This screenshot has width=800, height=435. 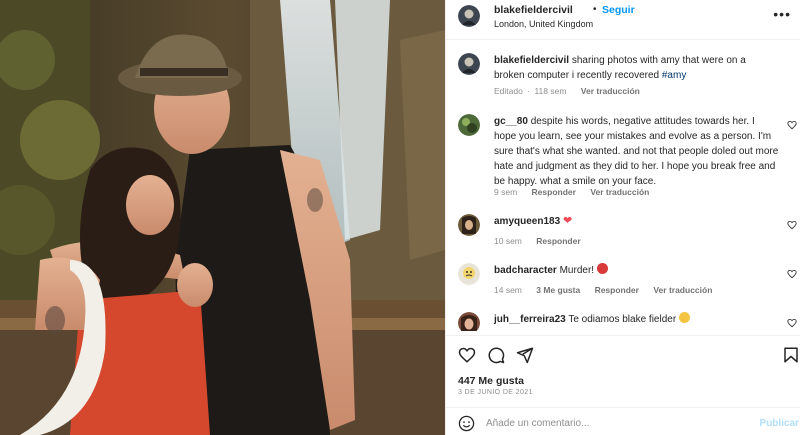 What do you see at coordinates (779, 423) in the screenshot?
I see `publish-button: Publicar` at bounding box center [779, 423].